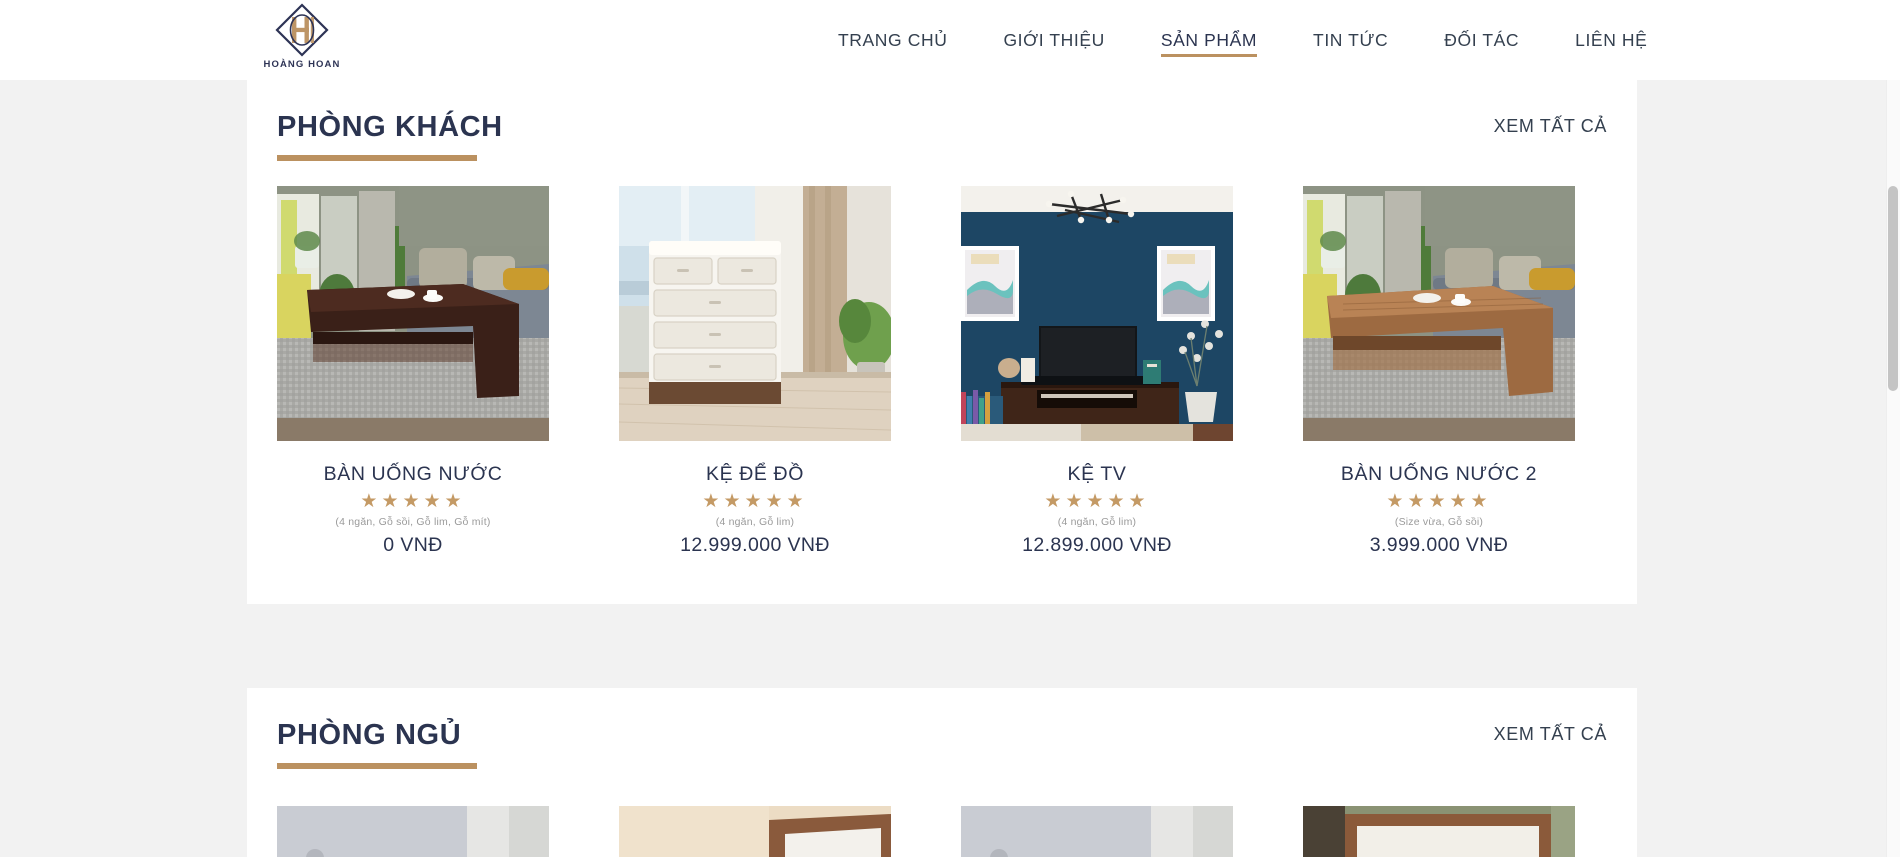 Image resolution: width=1900 pixels, height=857 pixels. What do you see at coordinates (1439, 545) in the screenshot?
I see `product-price: 3.999.000 VNĐ` at bounding box center [1439, 545].